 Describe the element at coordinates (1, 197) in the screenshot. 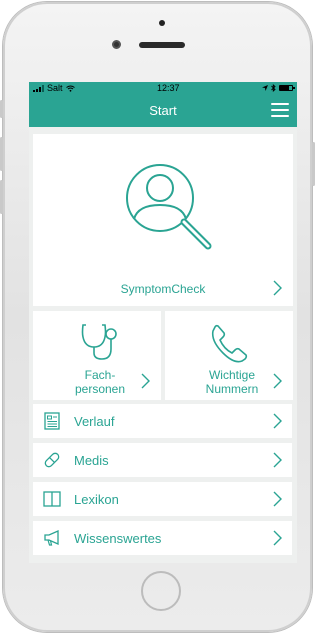

I see `volume-down-button` at that location.